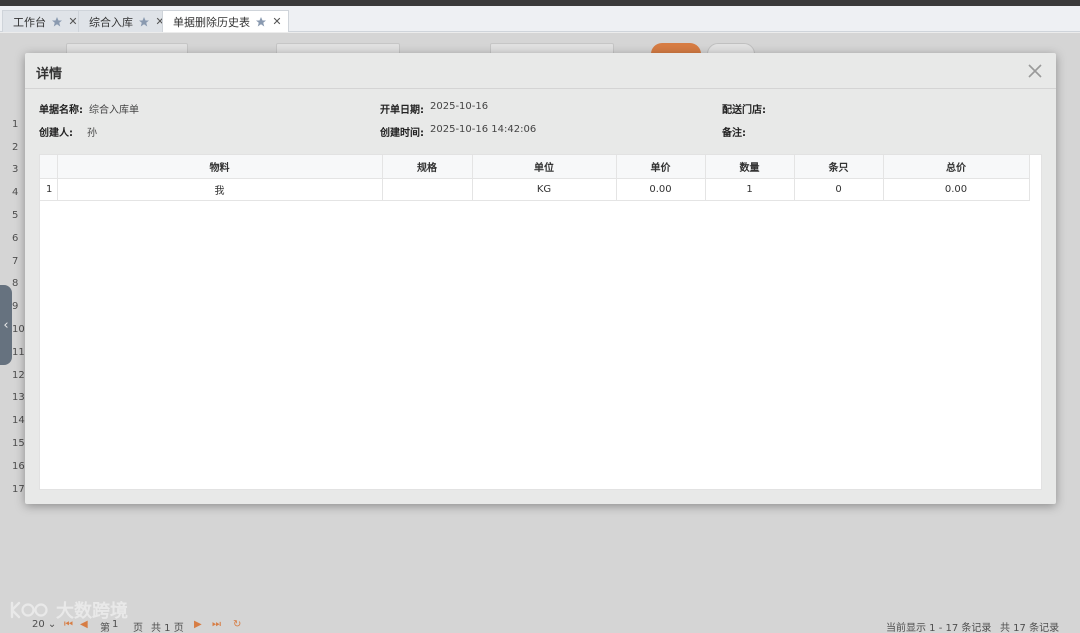  Describe the element at coordinates (49, 74) in the screenshot. I see `dialog-title: 详情` at that location.